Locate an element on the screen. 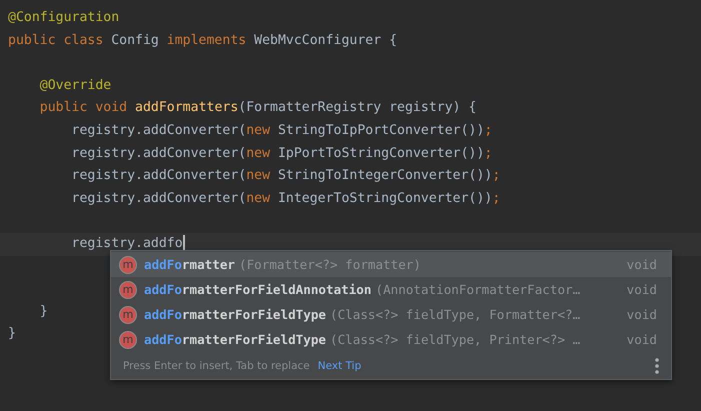 This screenshot has height=411, width=701. code-token: IntegerToStringConverter()) is located at coordinates (385, 198).